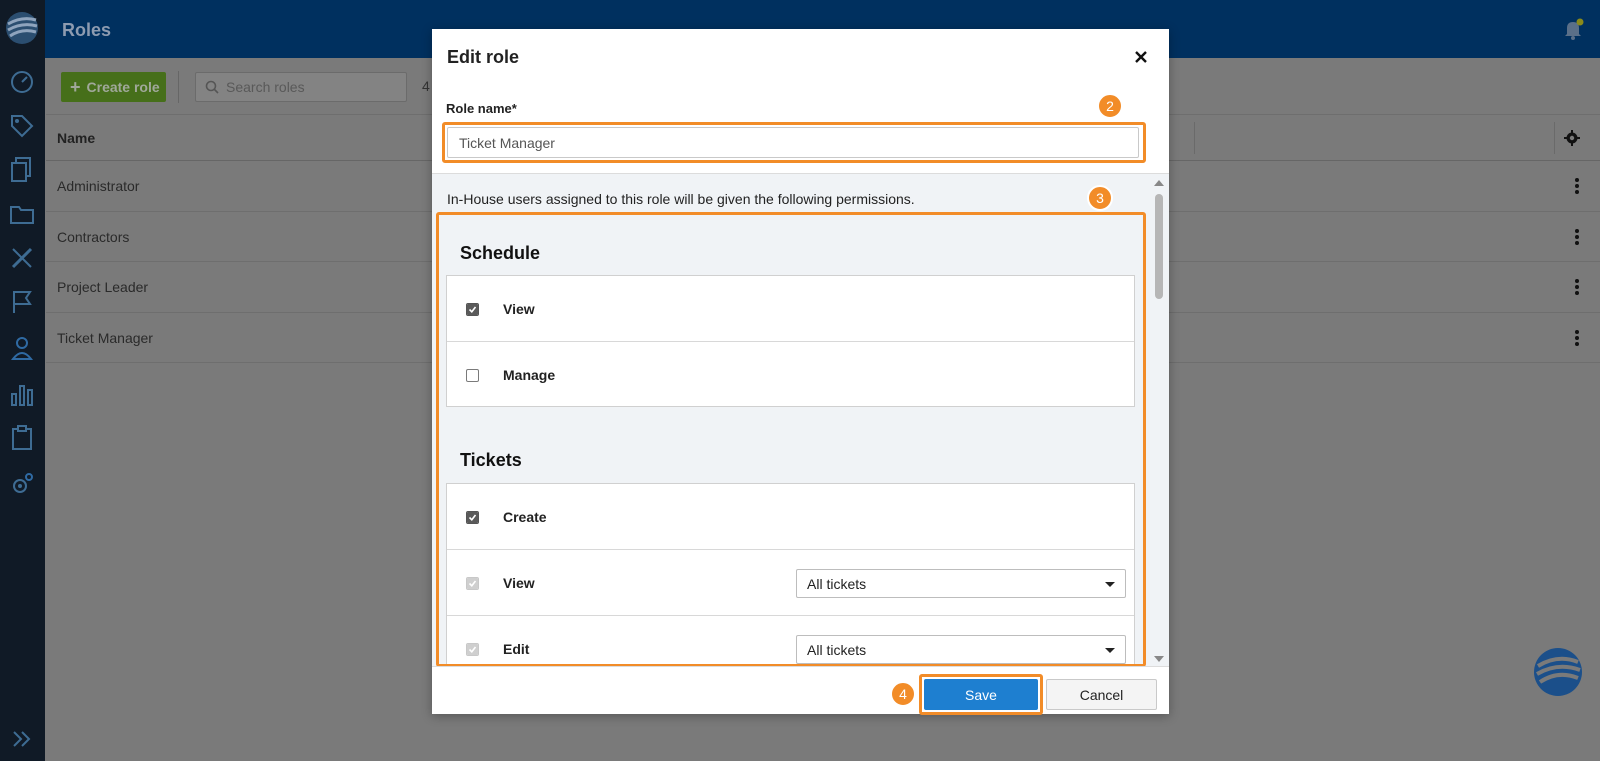 The image size is (1600, 761). I want to click on tickets-edit-scope-select: All tickets, so click(961, 649).